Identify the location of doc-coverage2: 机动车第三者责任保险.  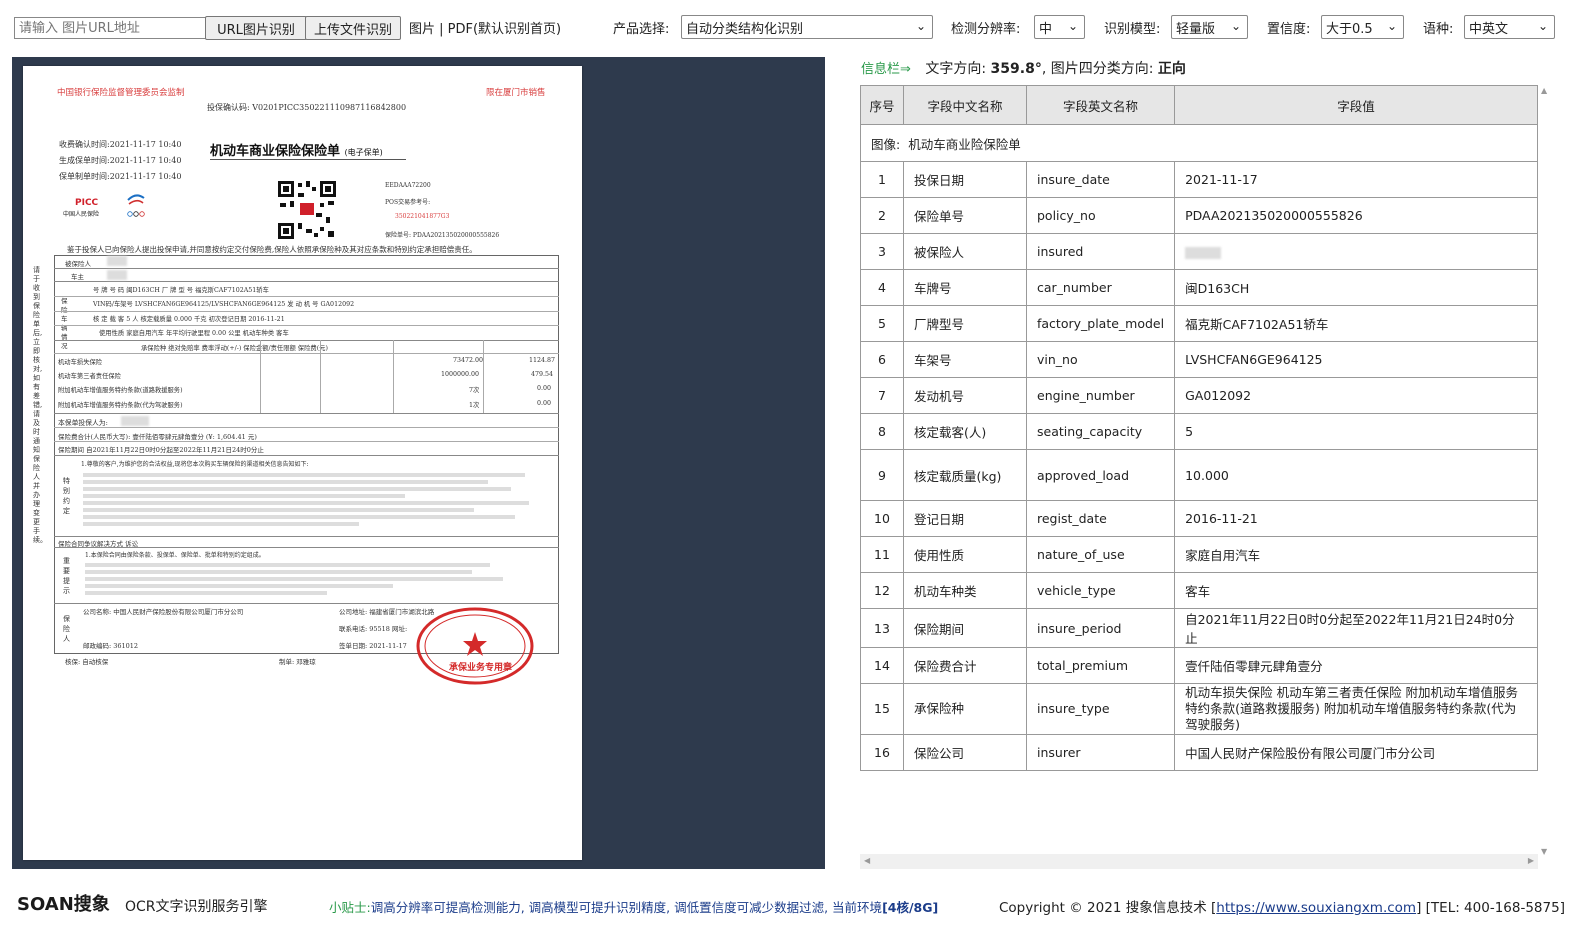
(89, 376).